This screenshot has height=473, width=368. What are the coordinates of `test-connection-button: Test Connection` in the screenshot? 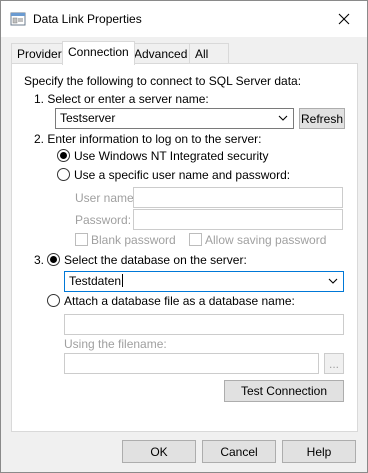 It's located at (284, 391).